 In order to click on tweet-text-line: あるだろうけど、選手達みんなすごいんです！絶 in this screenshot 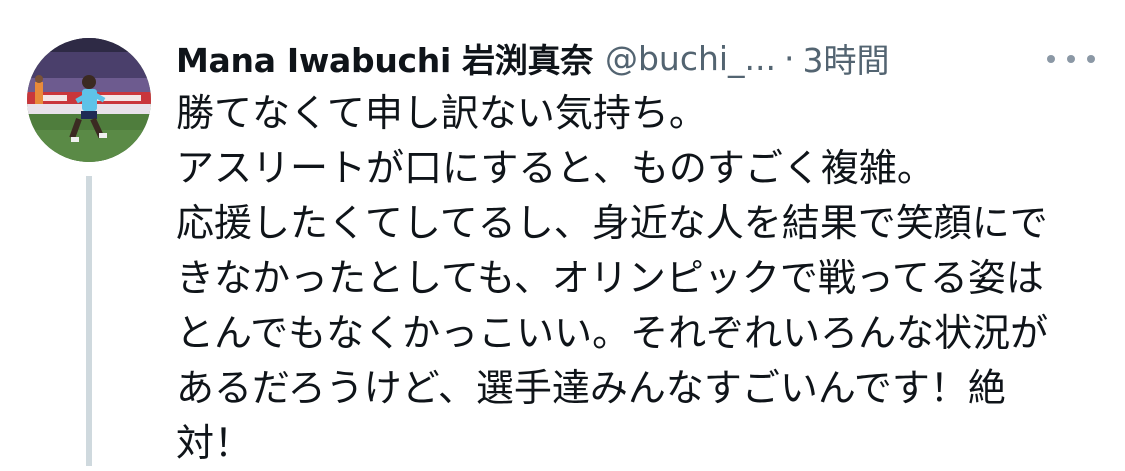, I will do `click(591, 388)`.